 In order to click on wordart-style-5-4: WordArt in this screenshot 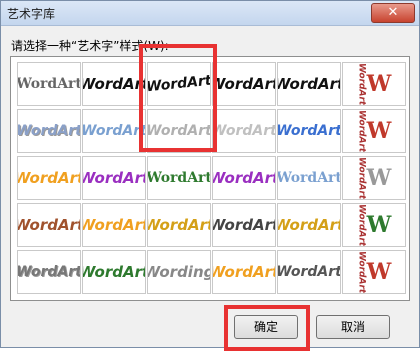, I will do `click(244, 272)`.